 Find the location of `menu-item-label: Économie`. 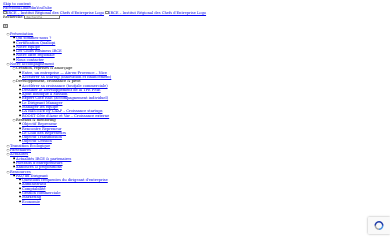

menu-item-label: Économie is located at coordinates (31, 202).